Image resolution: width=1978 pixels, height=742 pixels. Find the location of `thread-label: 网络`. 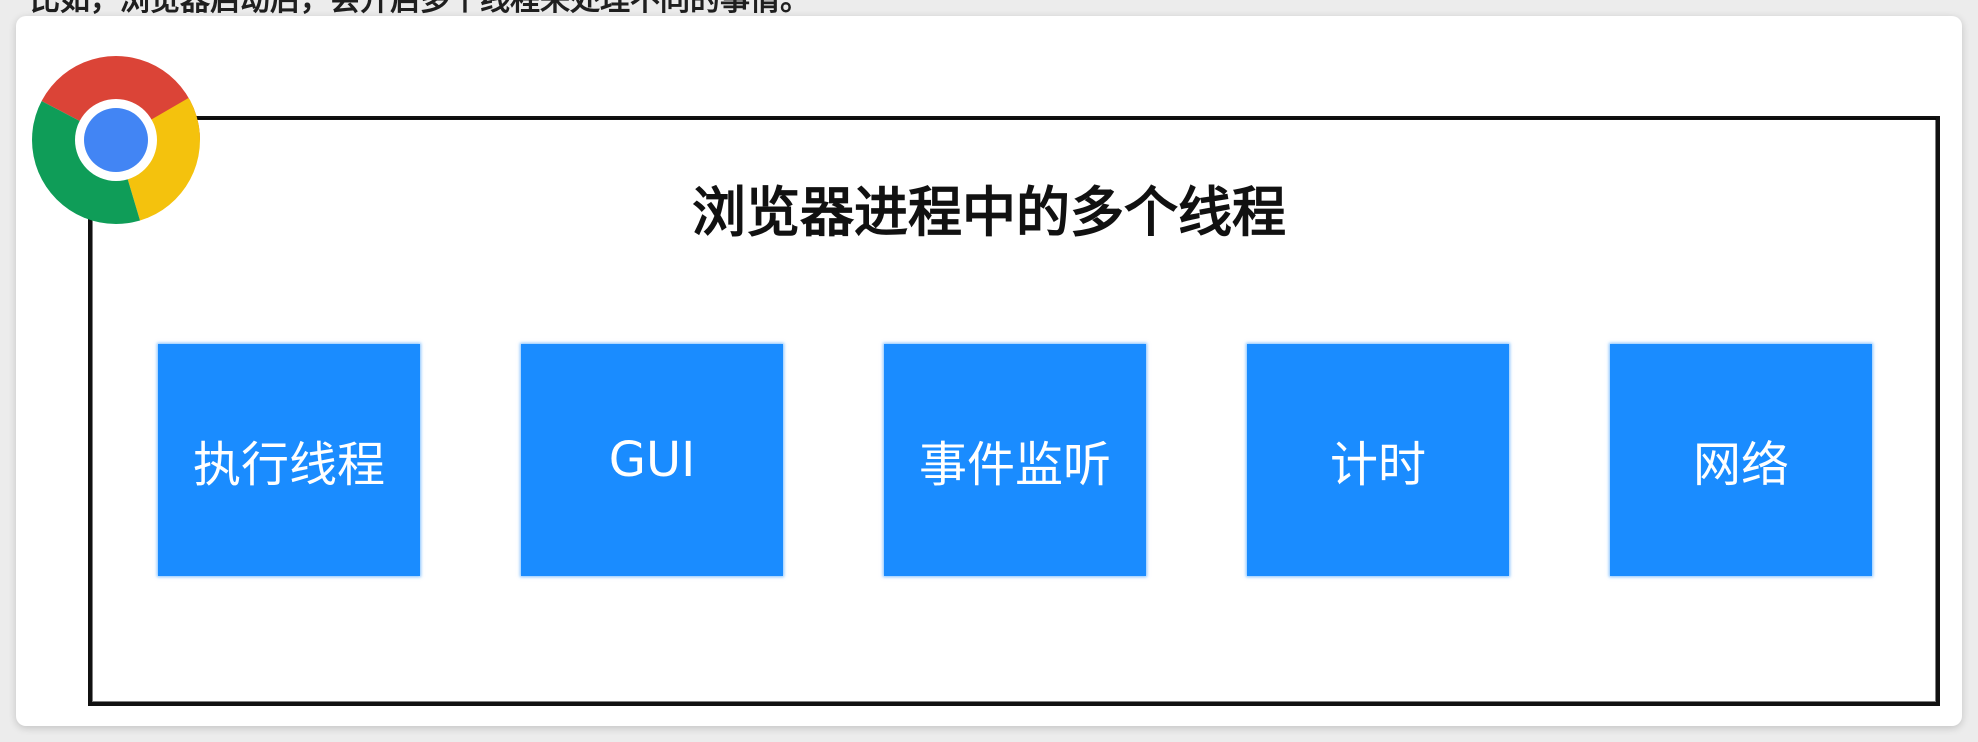

thread-label: 网络 is located at coordinates (1740, 465).